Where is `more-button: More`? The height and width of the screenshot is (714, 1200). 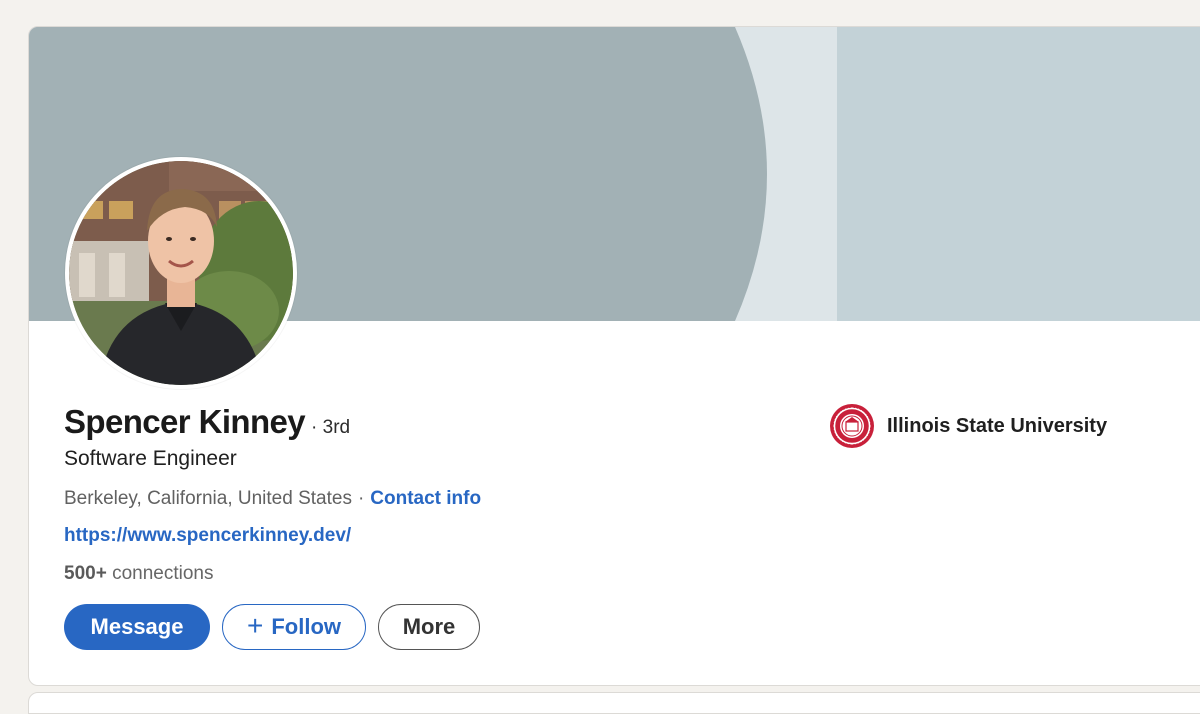
more-button: More is located at coordinates (429, 627).